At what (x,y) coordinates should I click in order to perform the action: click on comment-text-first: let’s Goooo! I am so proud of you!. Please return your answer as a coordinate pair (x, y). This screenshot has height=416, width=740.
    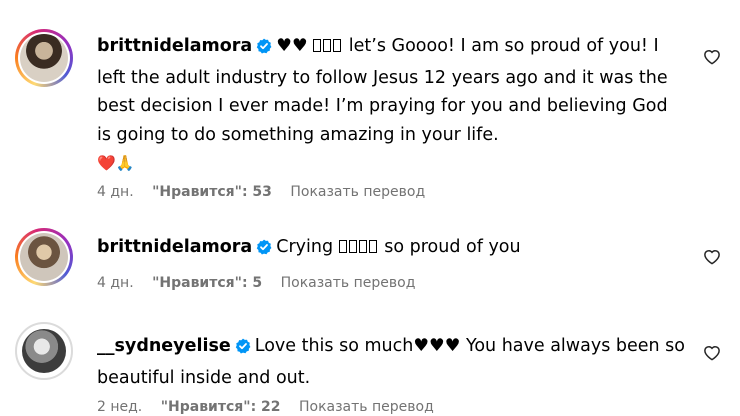
    Looking at the image, I should click on (498, 46).